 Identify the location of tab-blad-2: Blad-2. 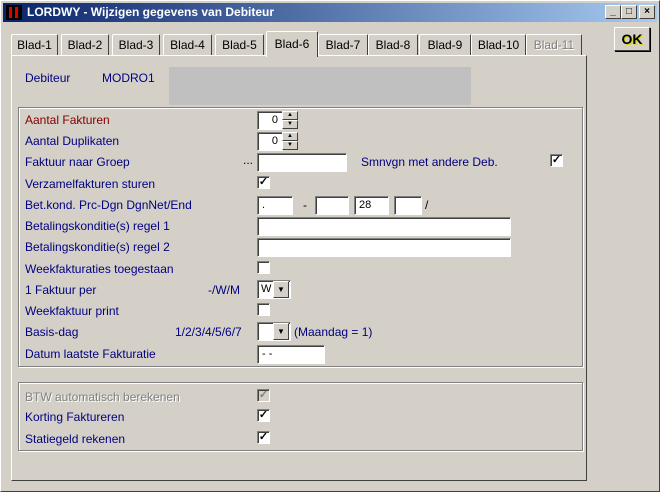
(85, 45).